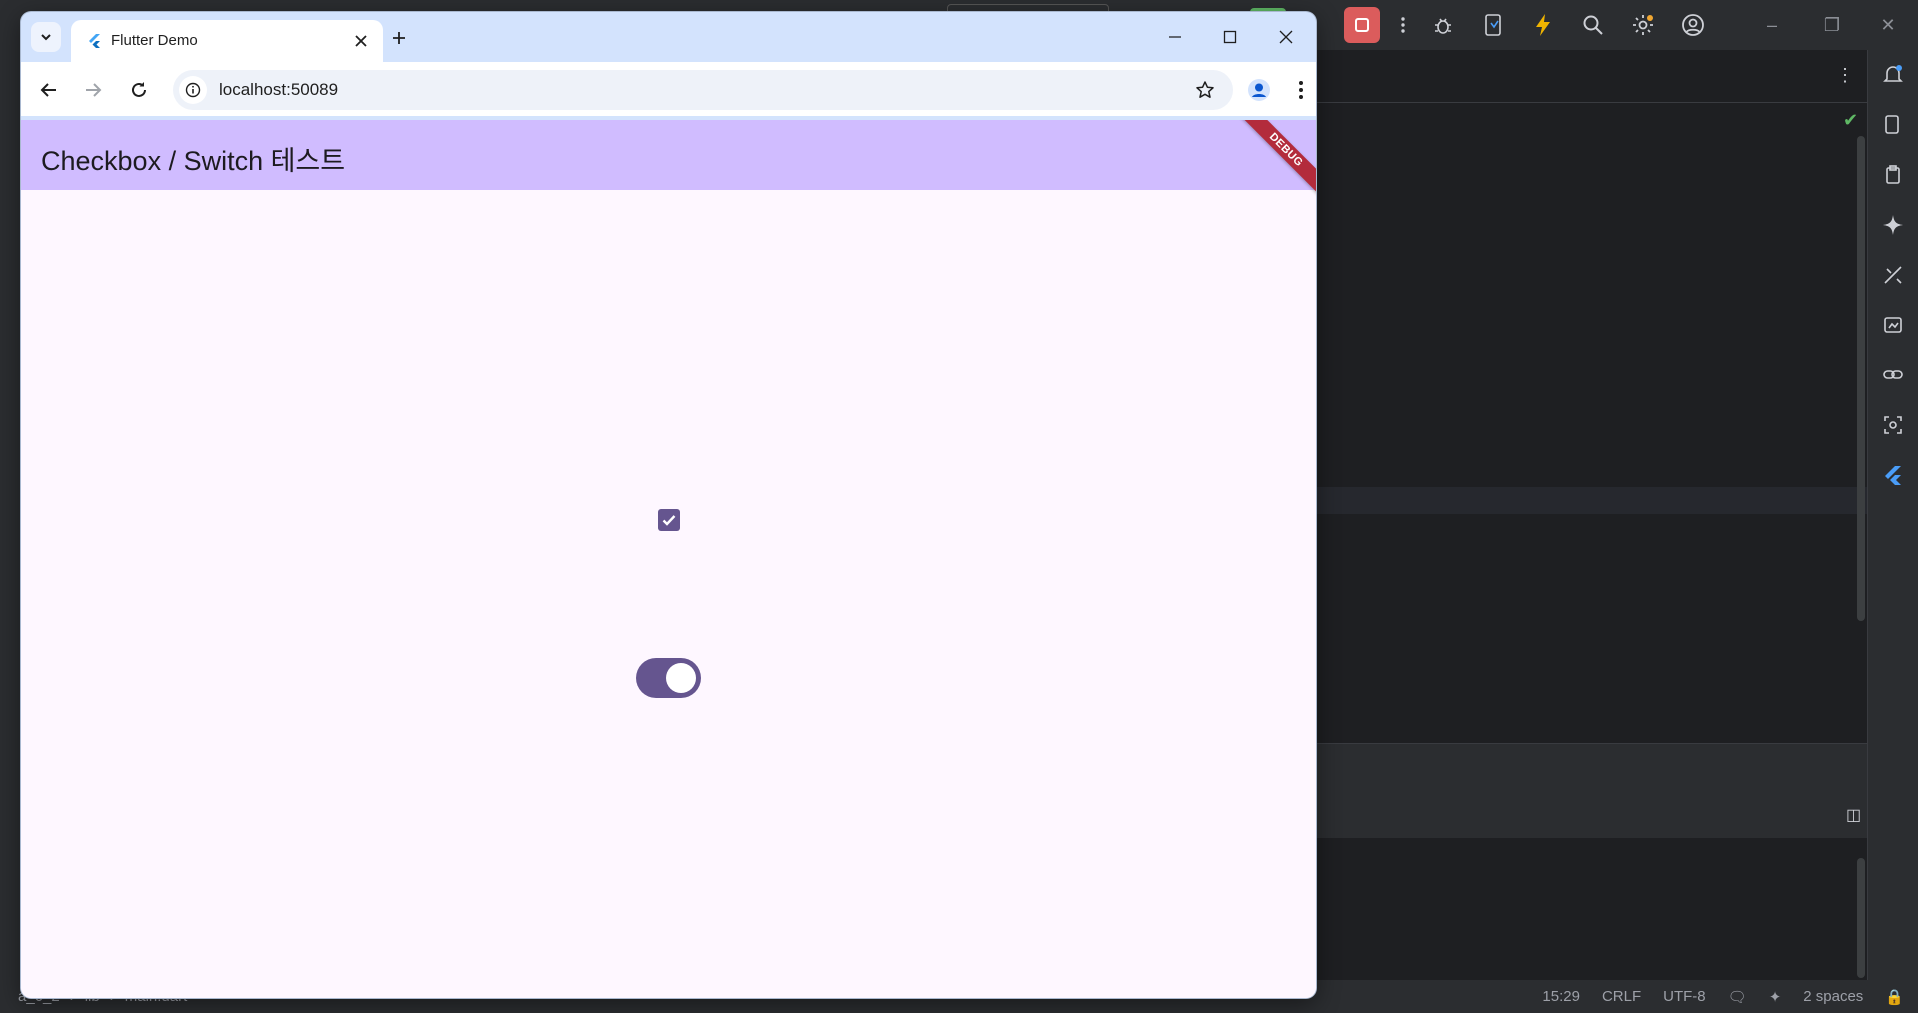 This screenshot has height=1013, width=1918. I want to click on link-icon, so click(1893, 375).